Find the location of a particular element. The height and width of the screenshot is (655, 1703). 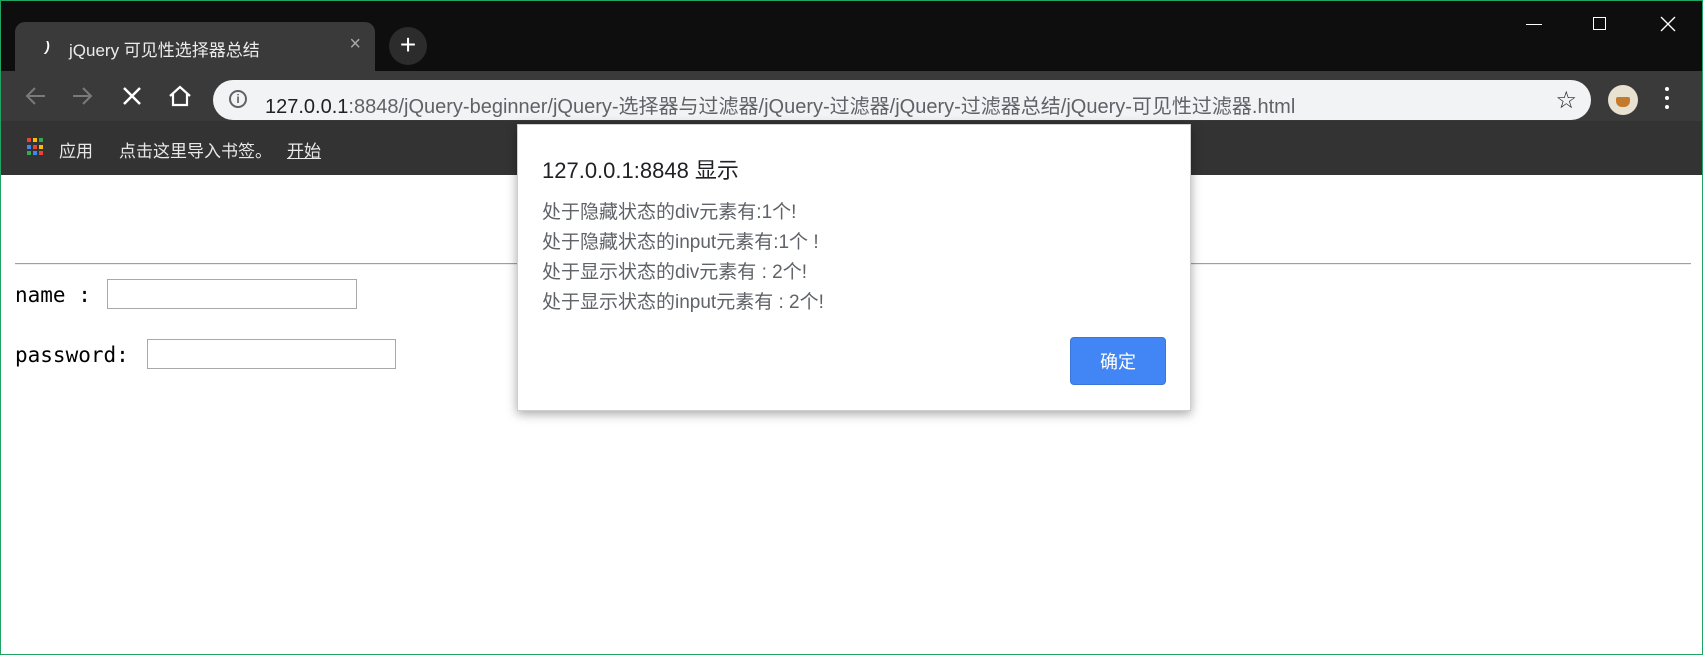

maximize-icon is located at coordinates (1599, 23).